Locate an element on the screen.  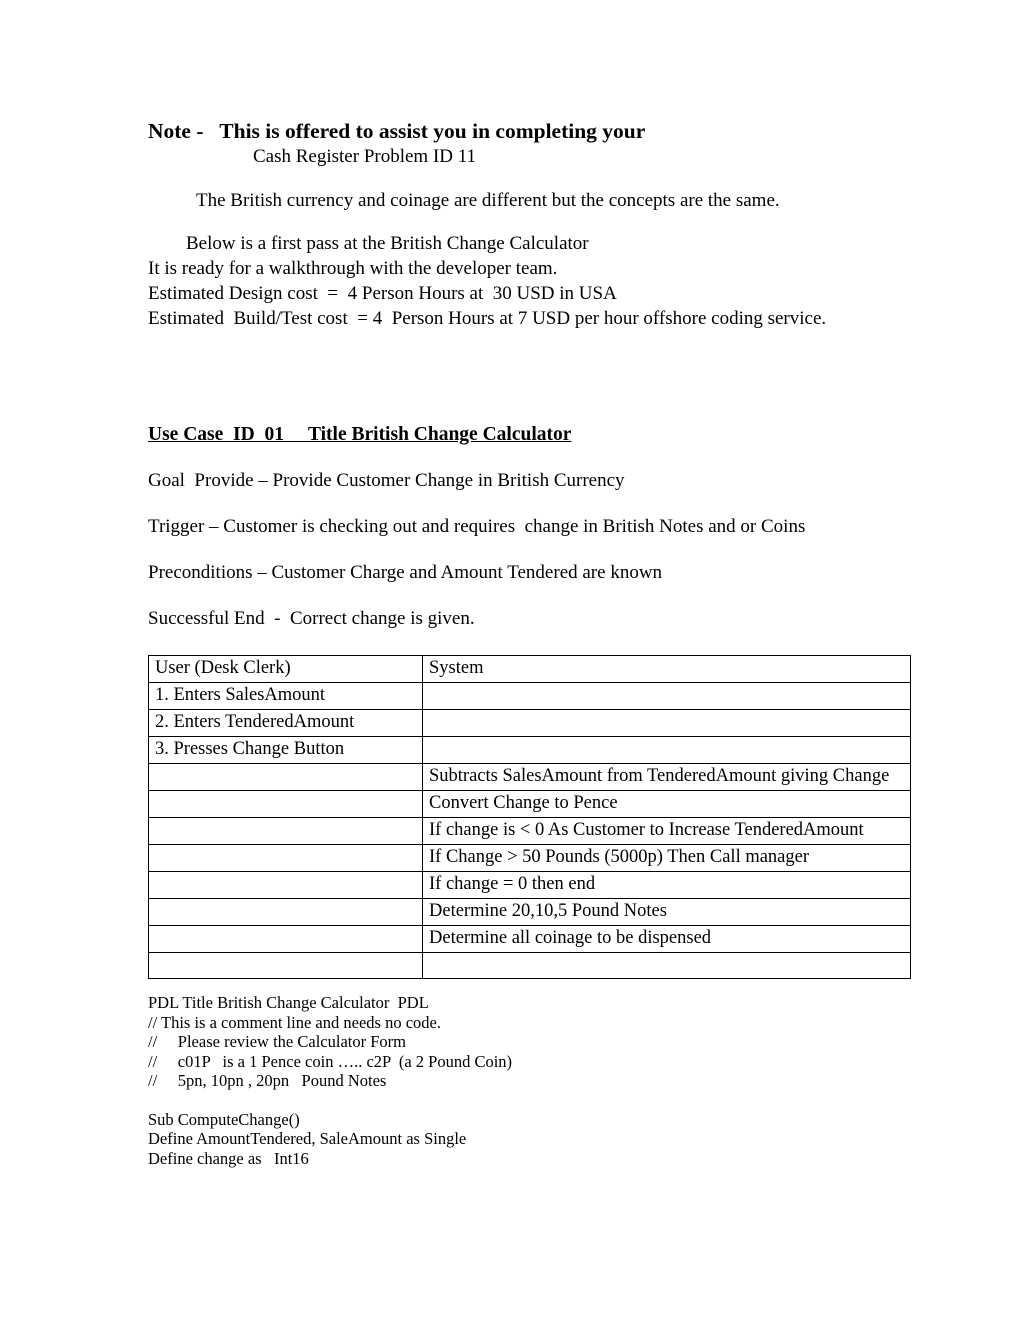
table-row: 1. Enters SalesAmount is located at coordinates (529, 696).